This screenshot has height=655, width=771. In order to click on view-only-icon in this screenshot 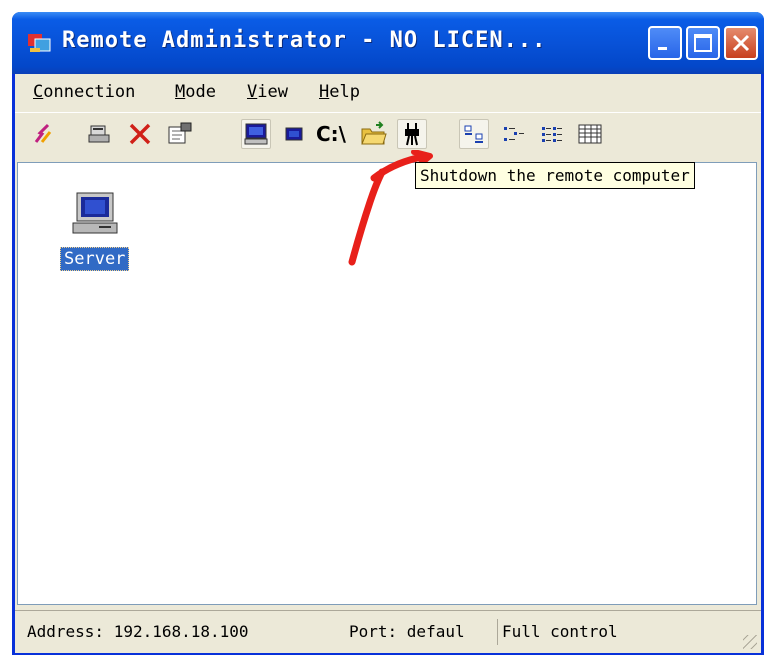, I will do `click(294, 134)`.